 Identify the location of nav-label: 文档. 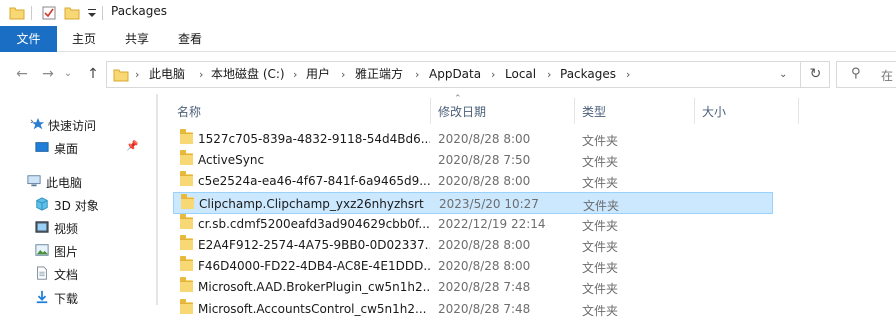
(66, 275).